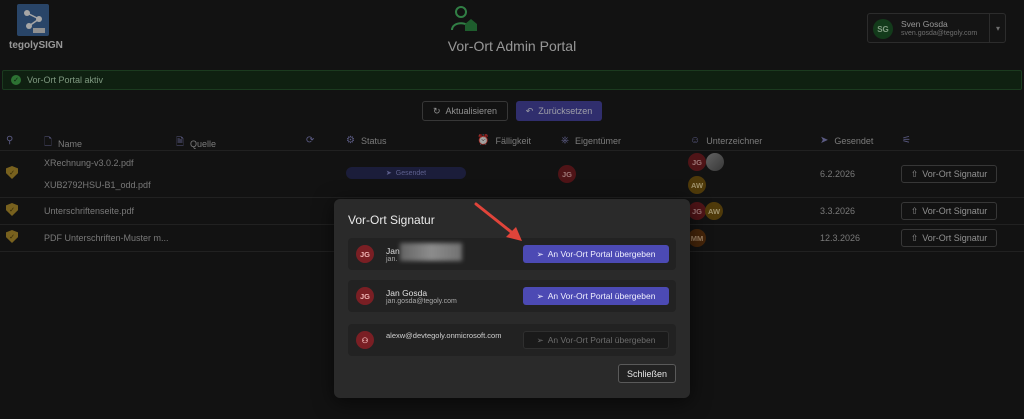  Describe the element at coordinates (391, 220) in the screenshot. I see `dialog-title: Vor-Ort Signatur` at that location.